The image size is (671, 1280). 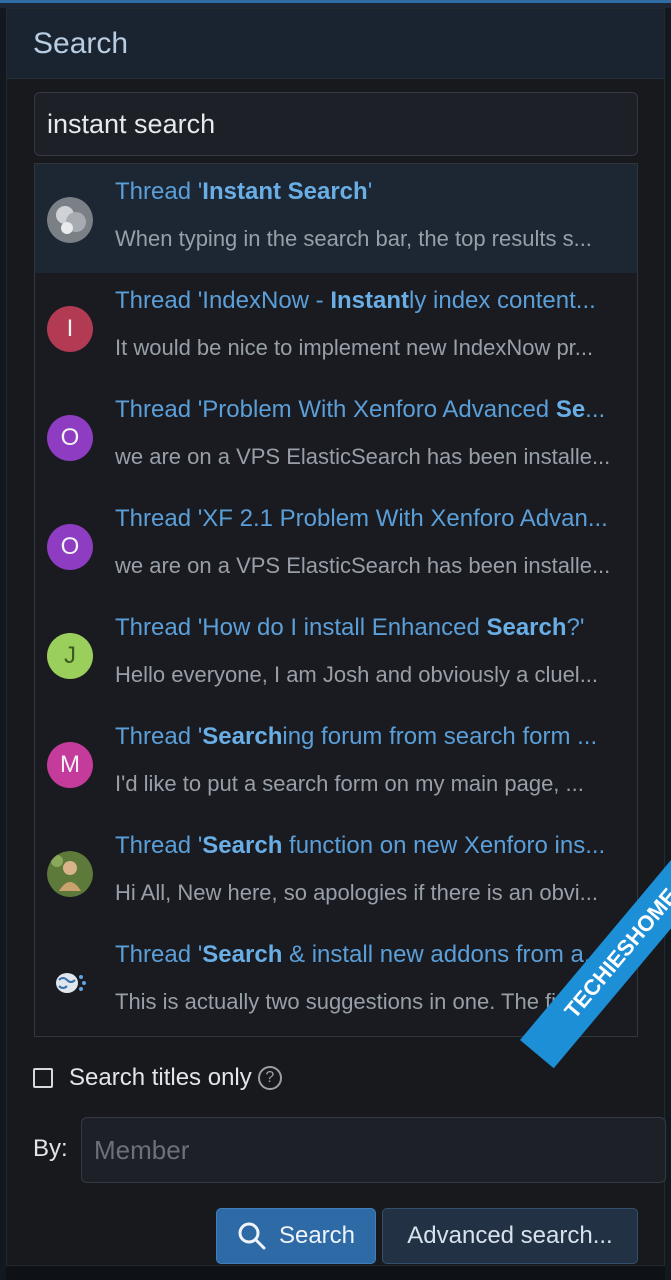 I want to click on help-icon: ?, so click(x=269, y=1078).